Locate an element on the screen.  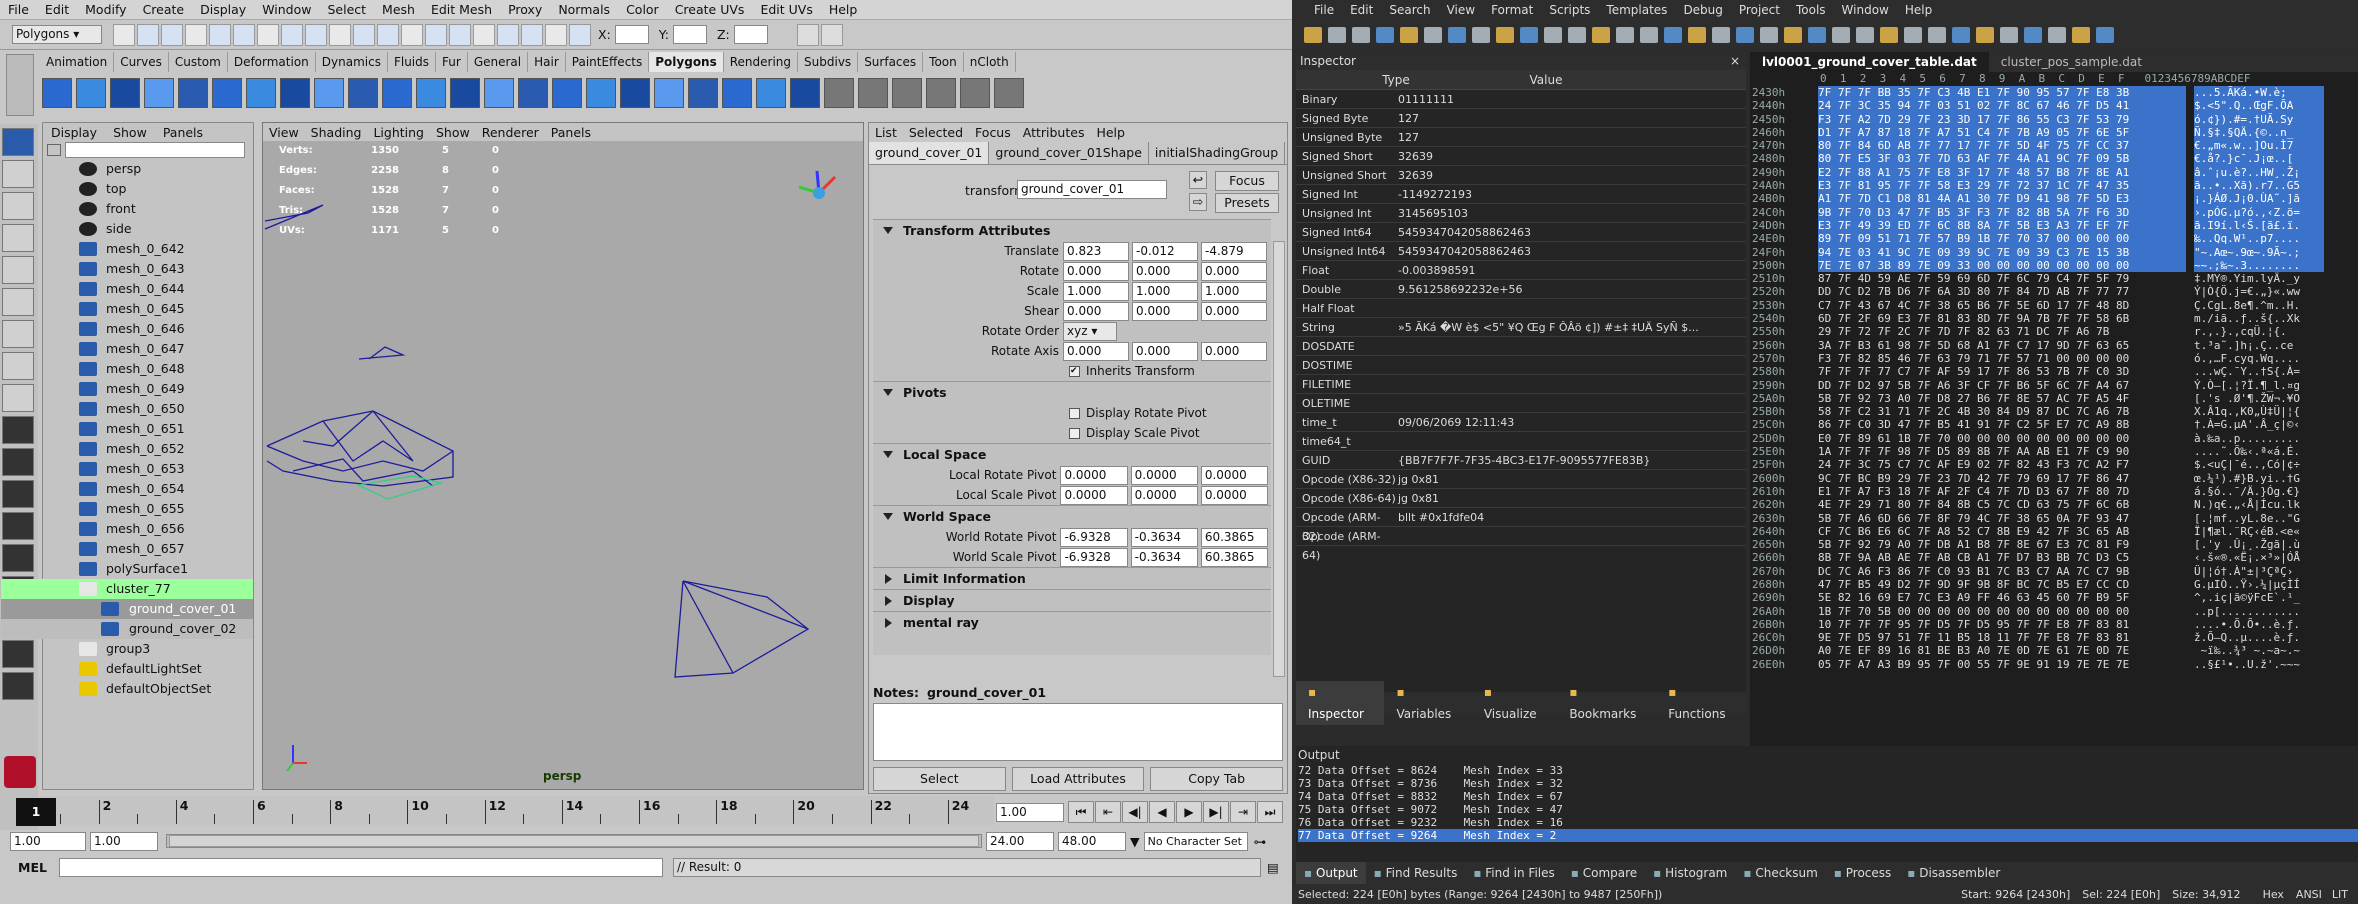
checkbox: ✔ is located at coordinates (1074, 371).